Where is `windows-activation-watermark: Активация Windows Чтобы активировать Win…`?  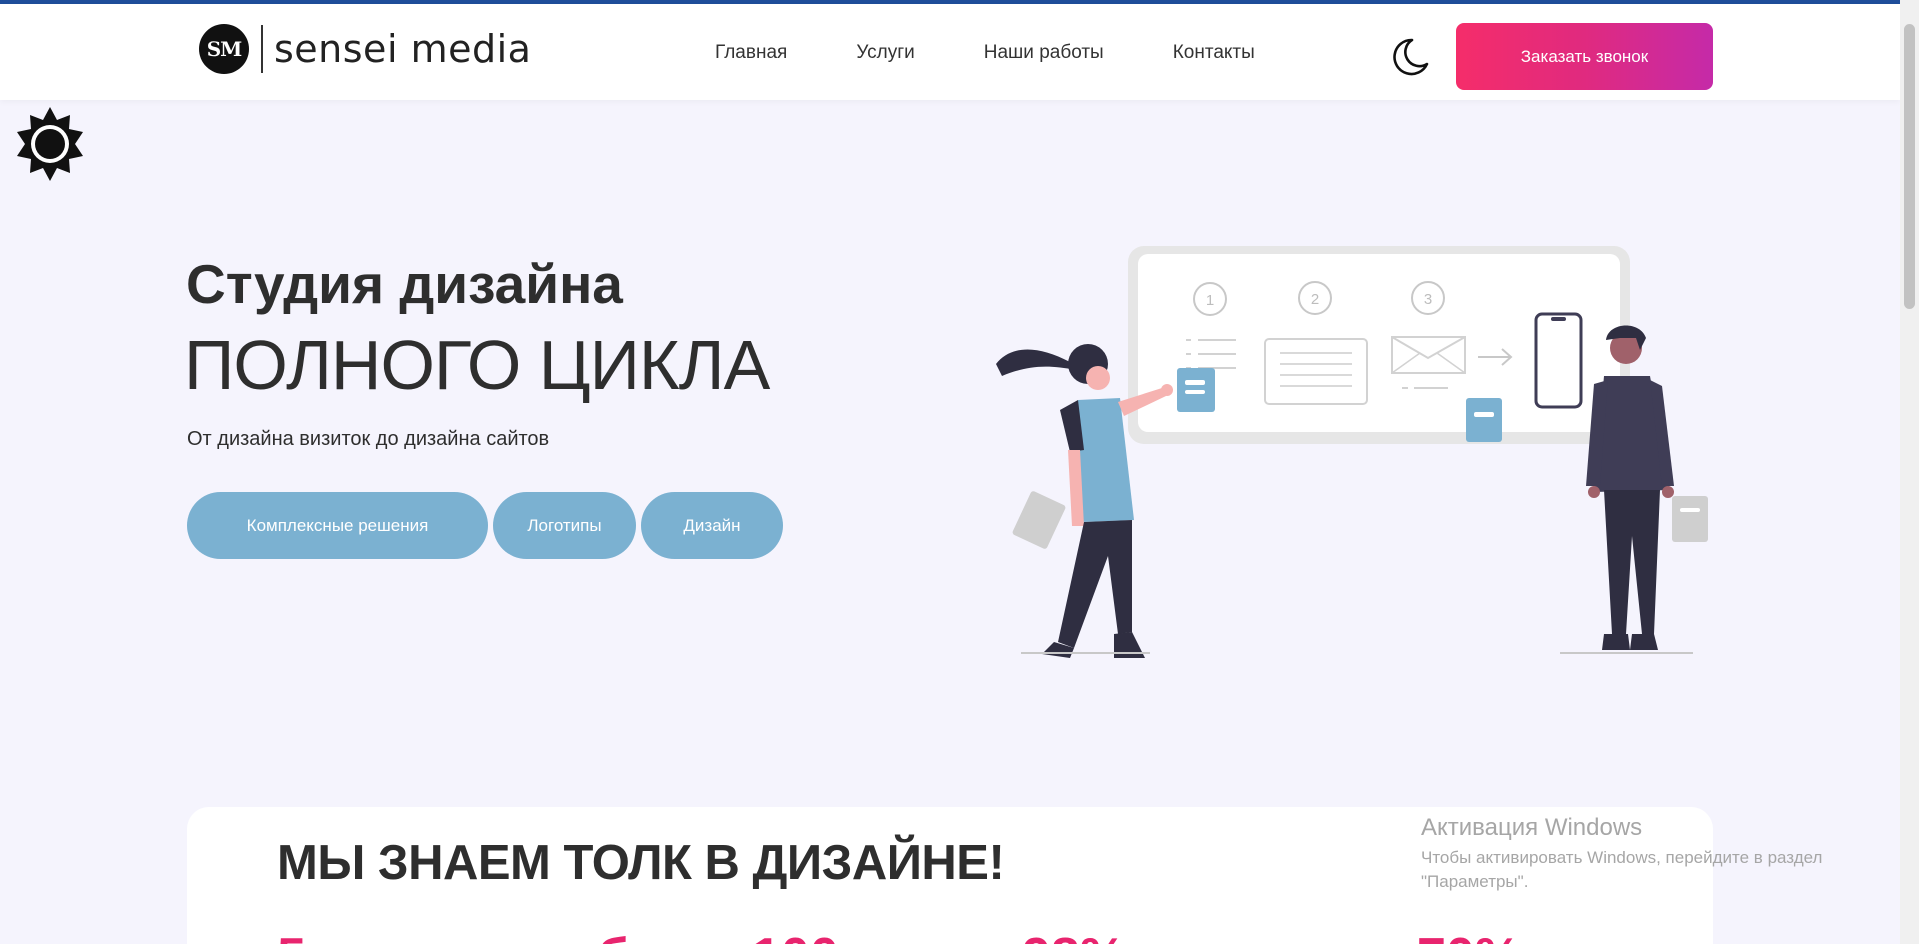 windows-activation-watermark: Активация Windows Чтобы активировать Win… is located at coordinates (1621, 854).